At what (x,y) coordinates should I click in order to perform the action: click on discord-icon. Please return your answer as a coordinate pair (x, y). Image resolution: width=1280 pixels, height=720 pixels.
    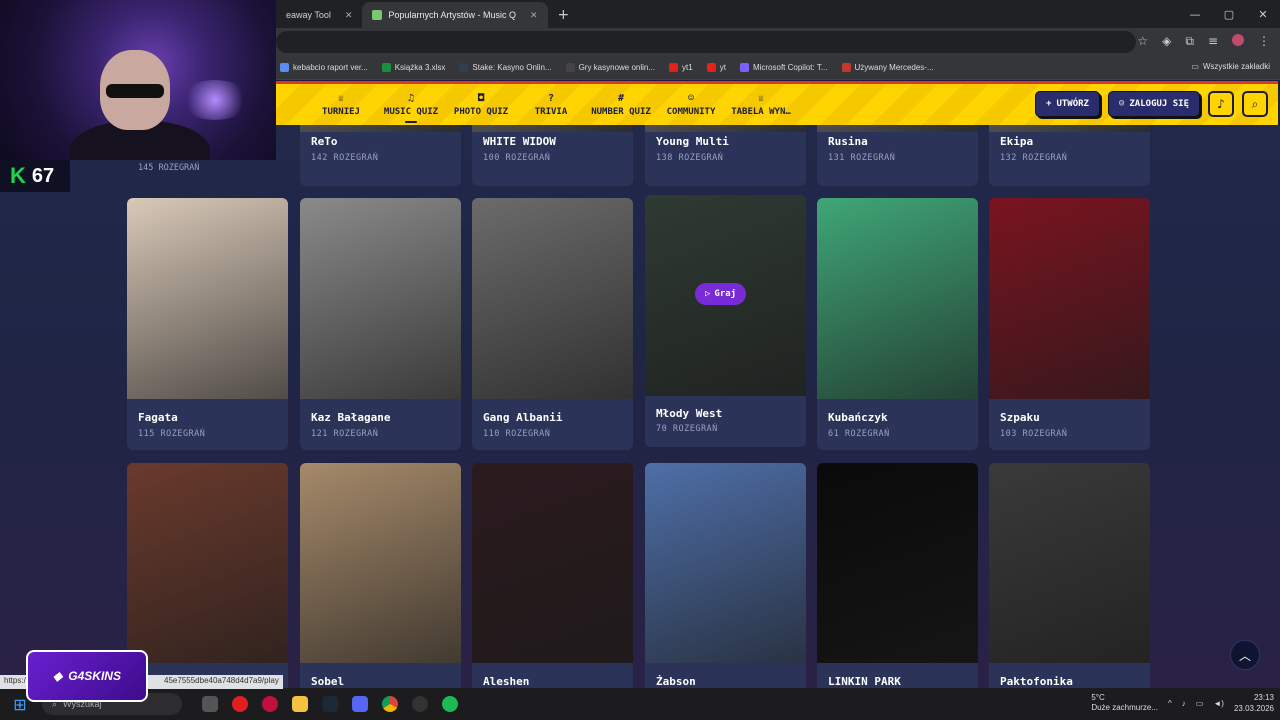
    Looking at the image, I should click on (360, 704).